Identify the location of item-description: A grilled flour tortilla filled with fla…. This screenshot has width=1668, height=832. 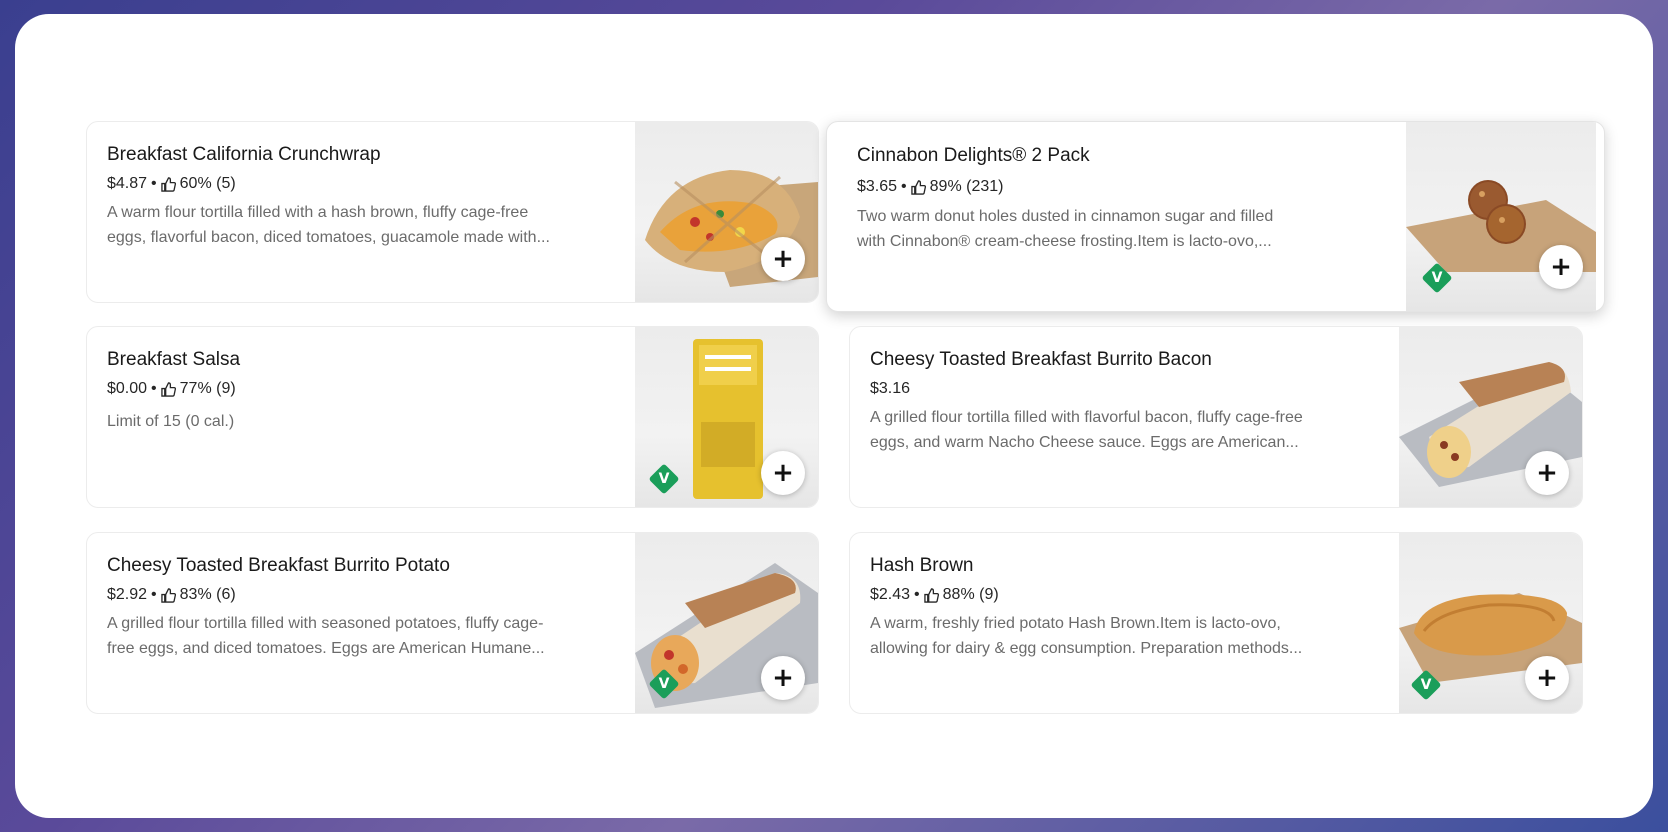
(1086, 430).